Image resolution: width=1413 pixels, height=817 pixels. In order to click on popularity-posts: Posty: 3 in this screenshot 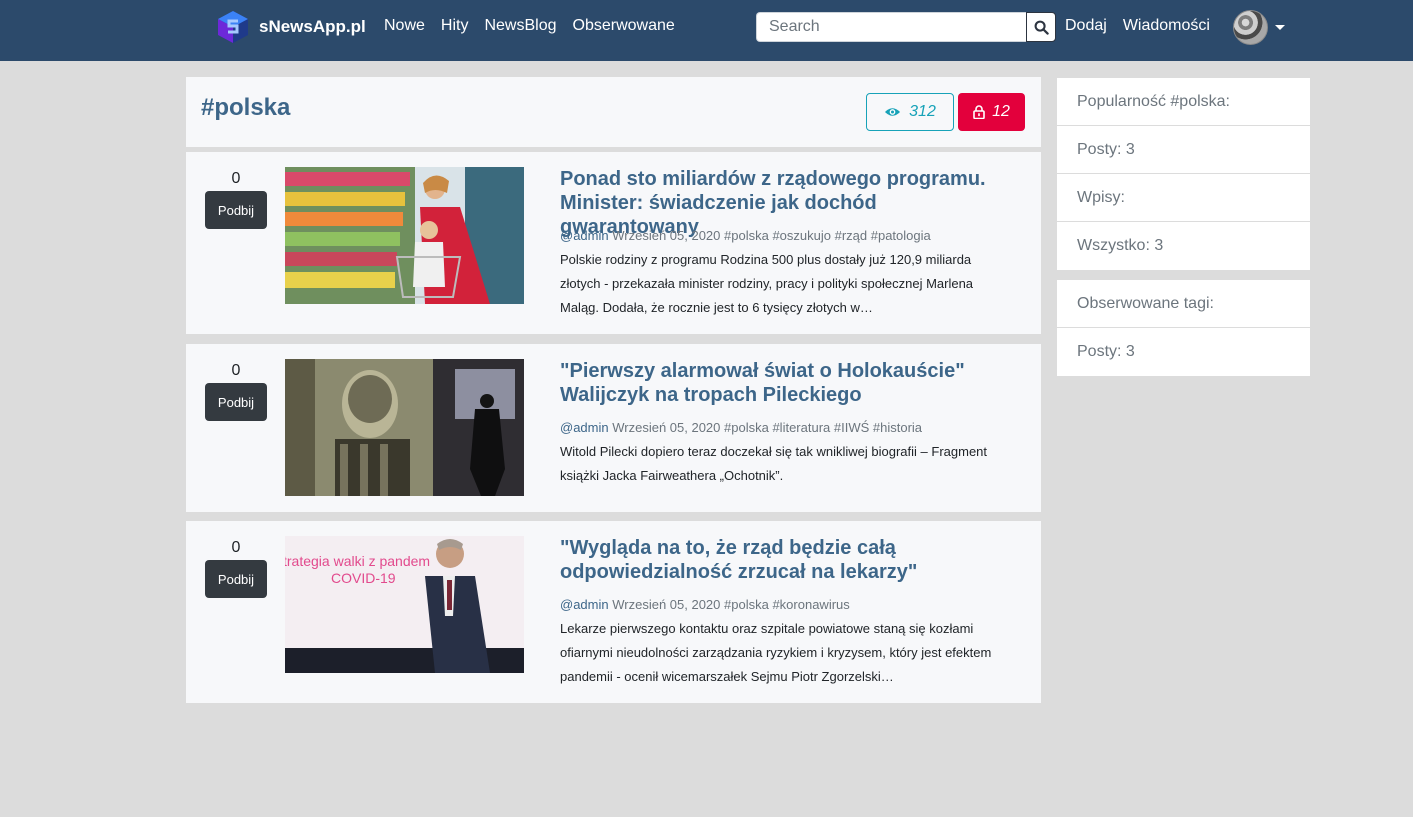, I will do `click(1183, 150)`.